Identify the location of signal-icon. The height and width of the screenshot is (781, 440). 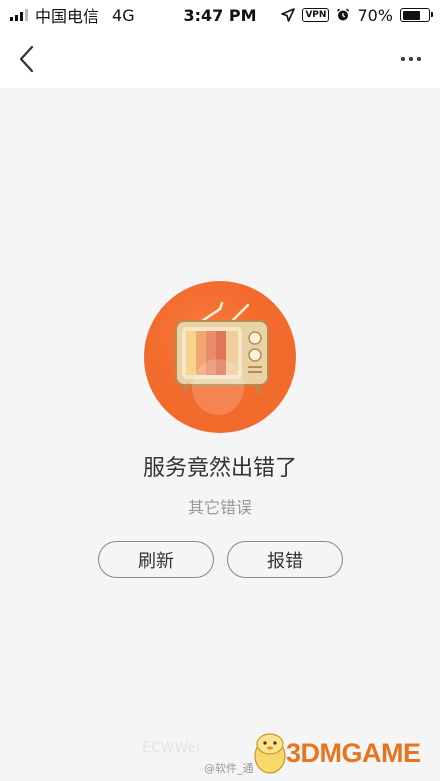
(19, 15).